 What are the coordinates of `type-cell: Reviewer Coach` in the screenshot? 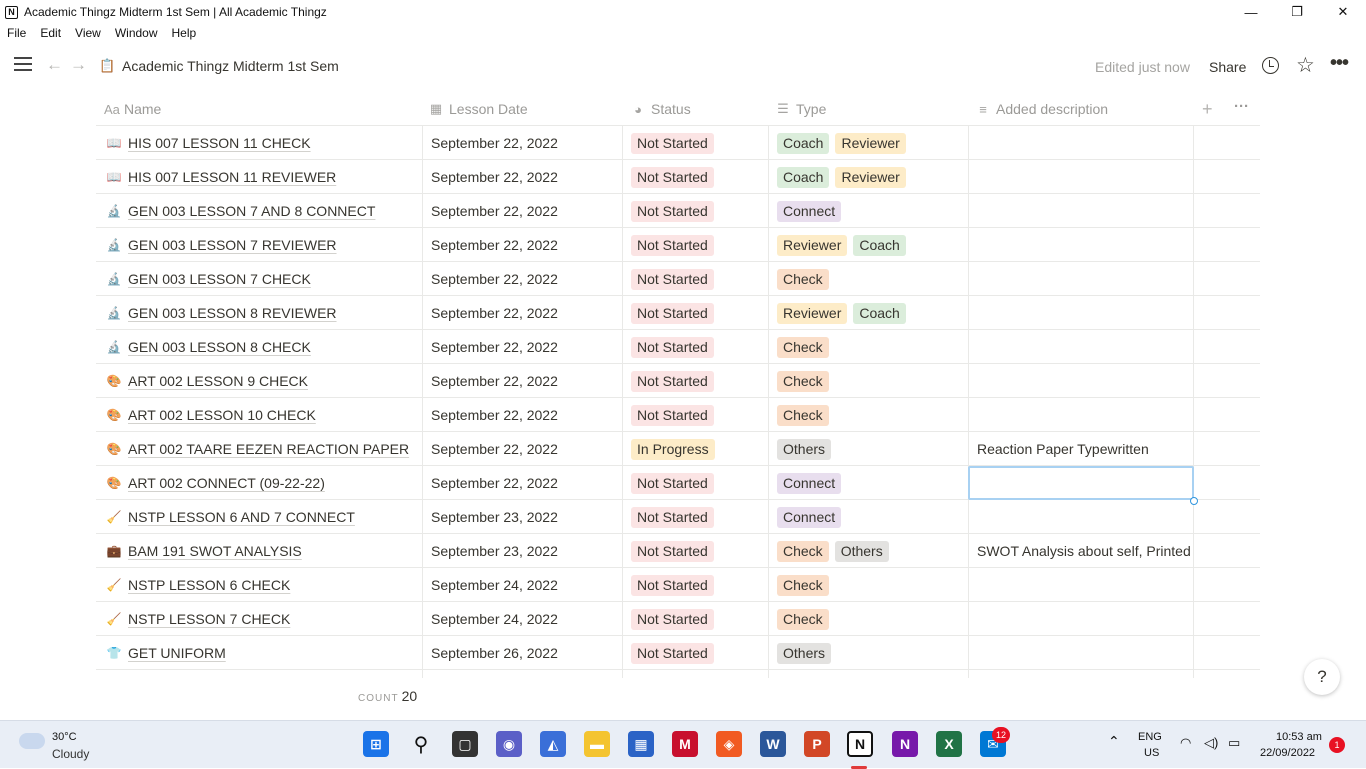 It's located at (877, 245).